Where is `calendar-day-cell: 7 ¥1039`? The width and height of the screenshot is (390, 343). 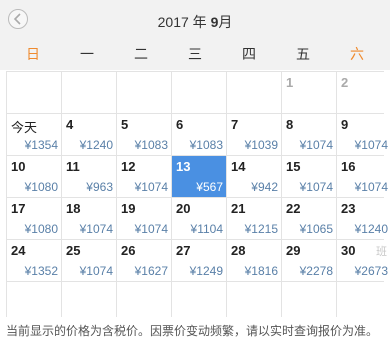 calendar-day-cell: 7 ¥1039 is located at coordinates (254, 134).